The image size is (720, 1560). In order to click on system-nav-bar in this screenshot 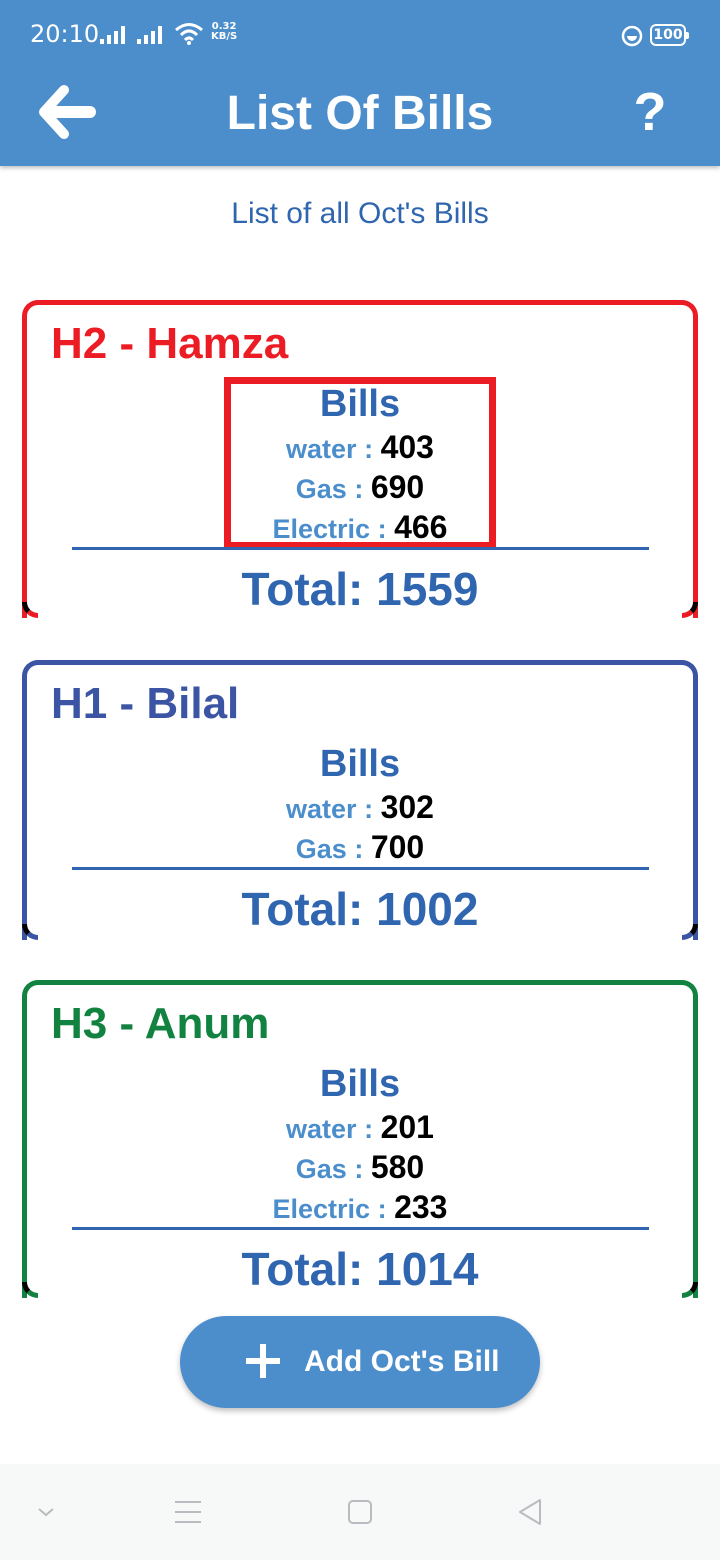, I will do `click(360, 1512)`.